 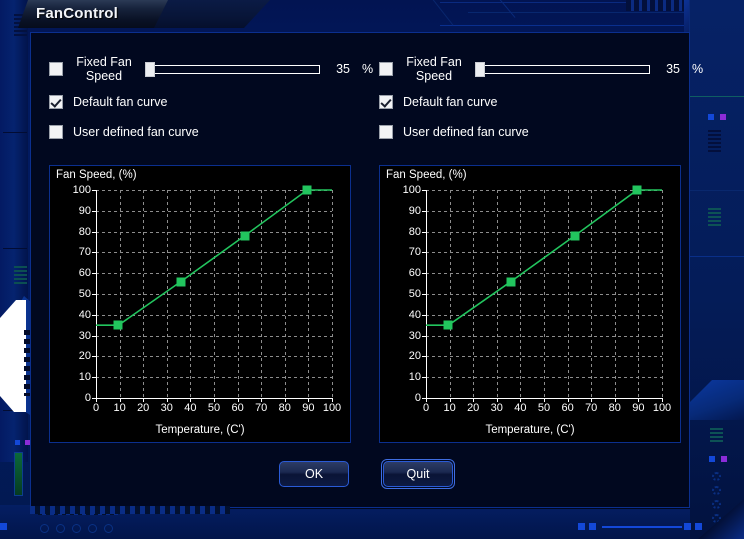 I want to click on default-fan-curve-label-2: Default fan curve, so click(x=450, y=102).